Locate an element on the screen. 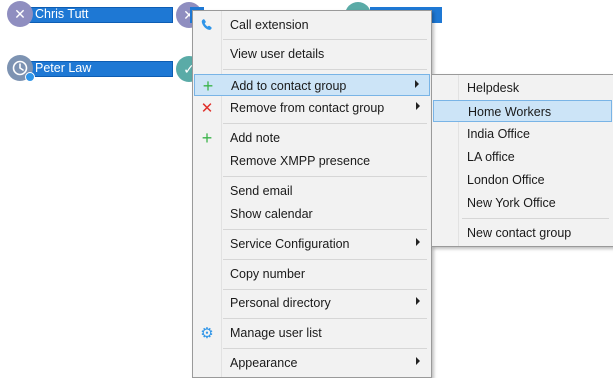 The image size is (613, 378). menu-item-remove-from-contact-group: ✕ Remove from contact group is located at coordinates (312, 108).